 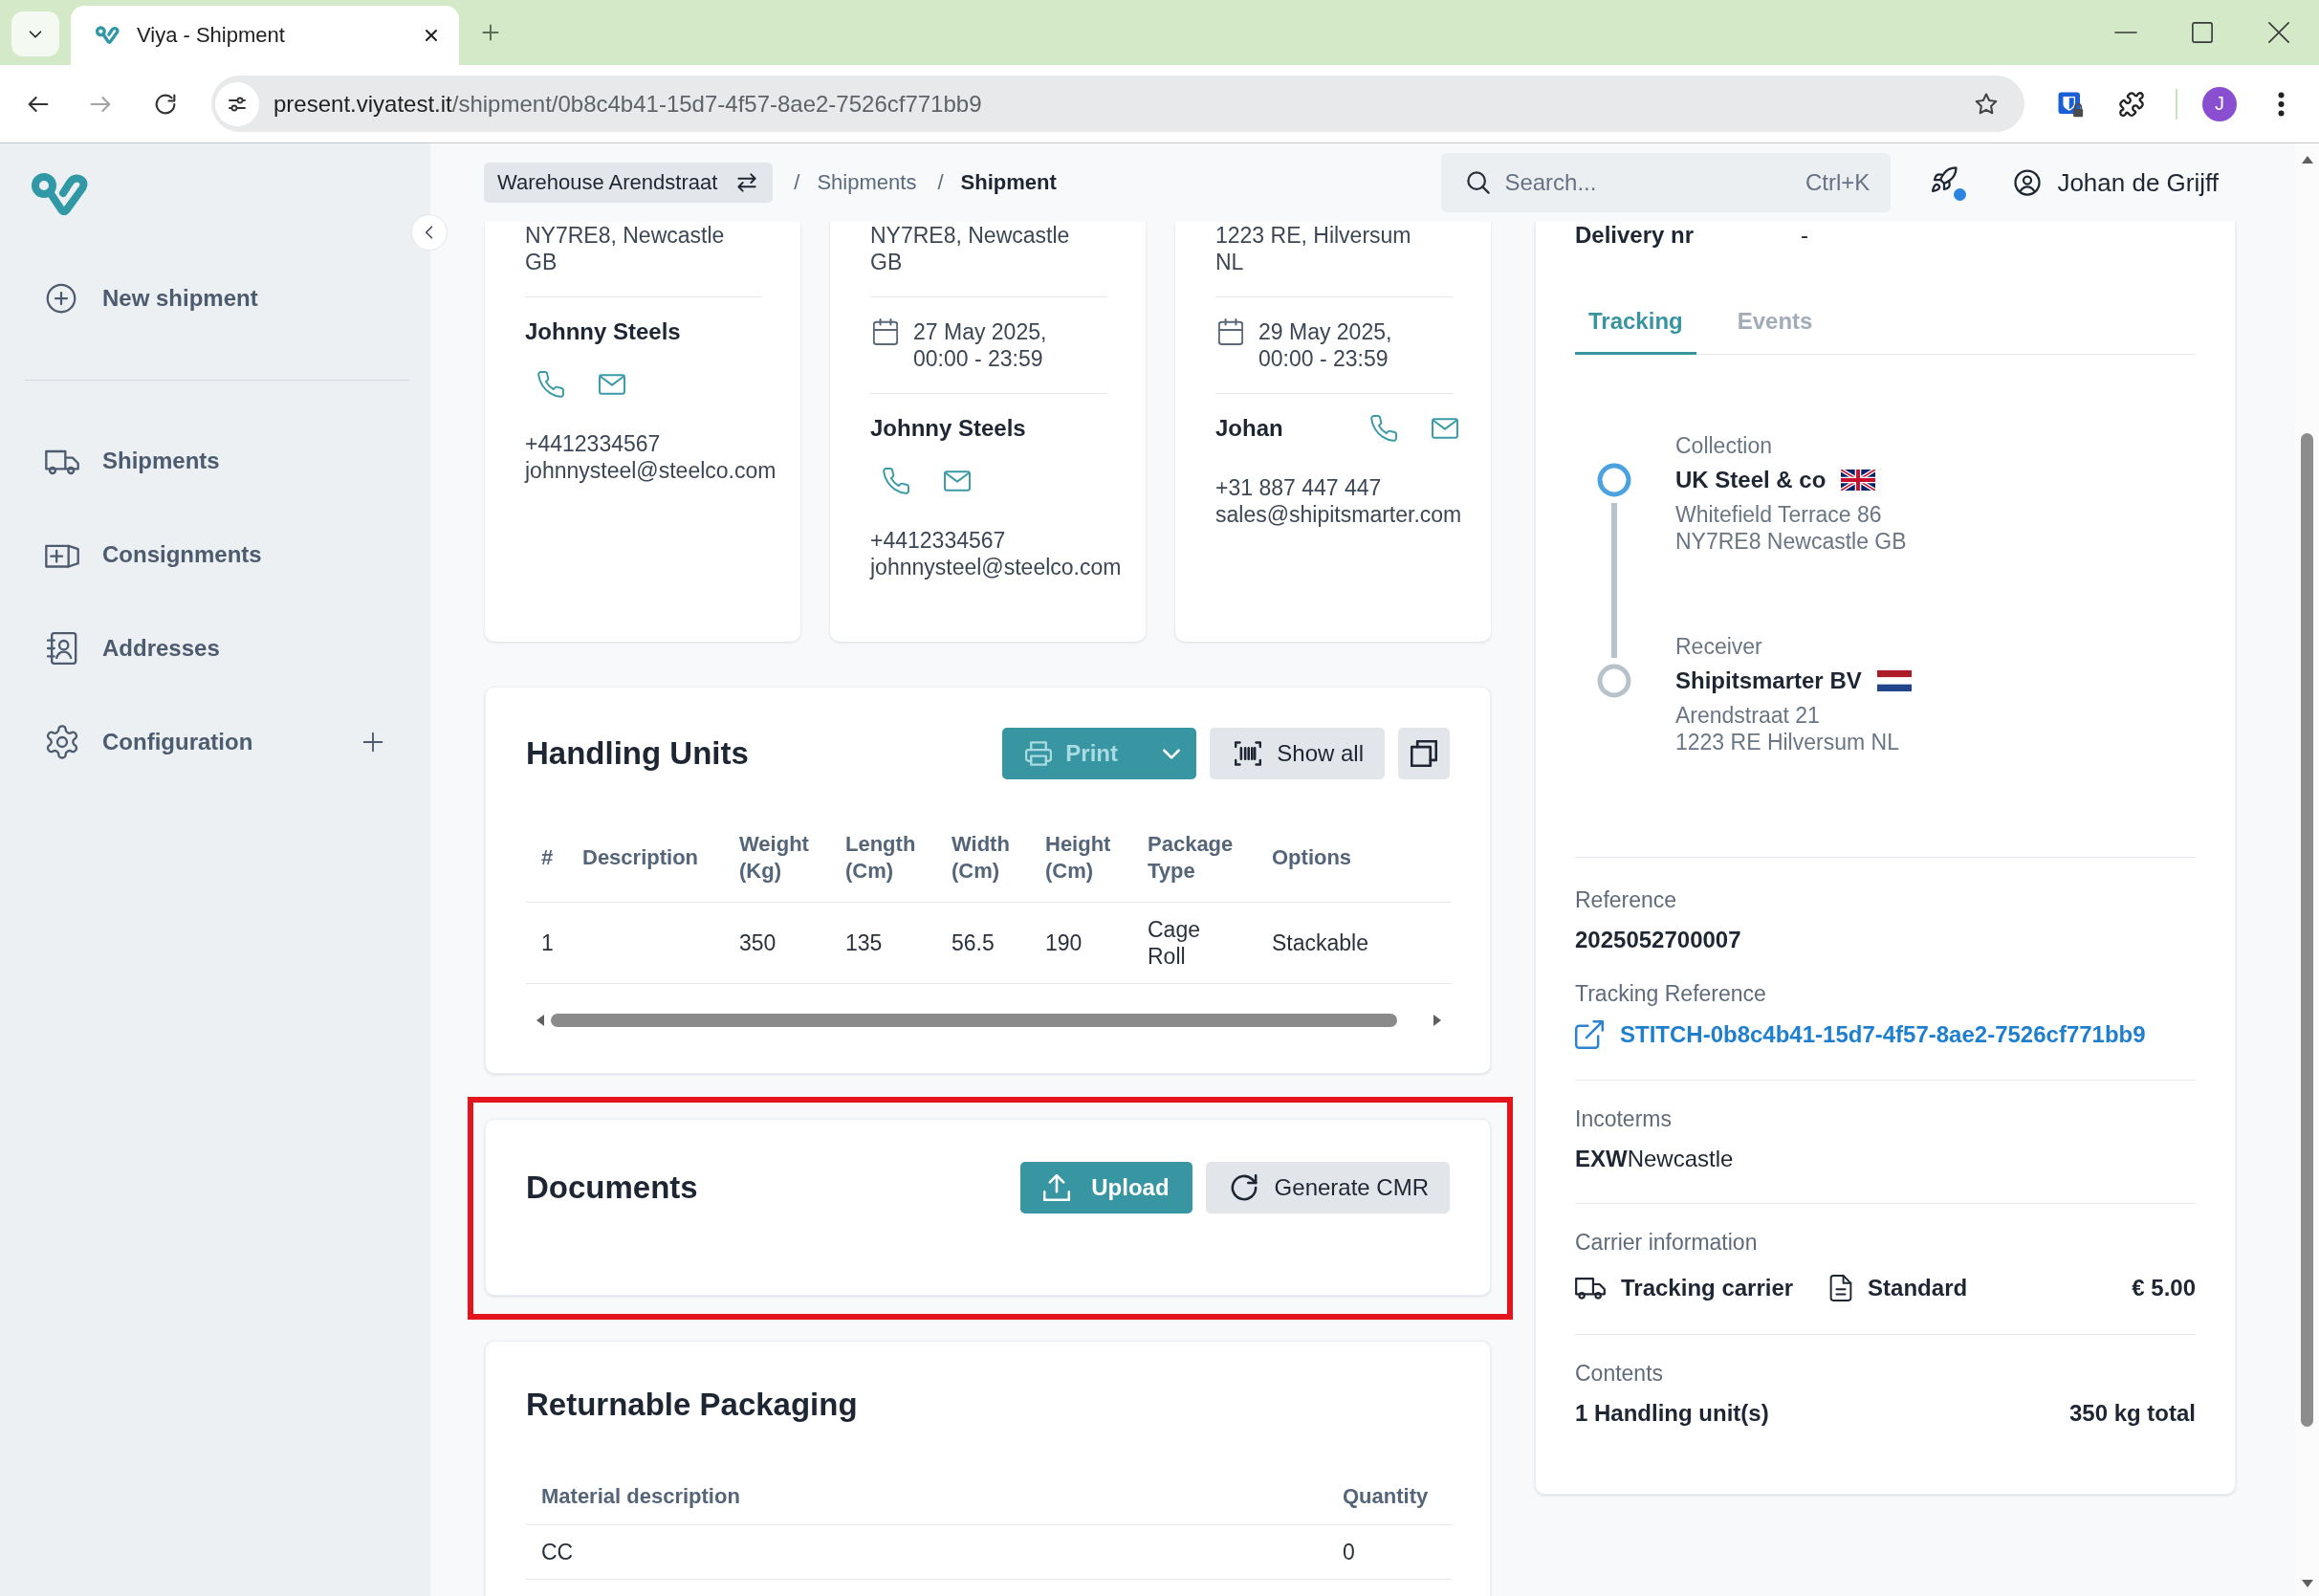 What do you see at coordinates (61, 299) in the screenshot?
I see `plus-circle-icon` at bounding box center [61, 299].